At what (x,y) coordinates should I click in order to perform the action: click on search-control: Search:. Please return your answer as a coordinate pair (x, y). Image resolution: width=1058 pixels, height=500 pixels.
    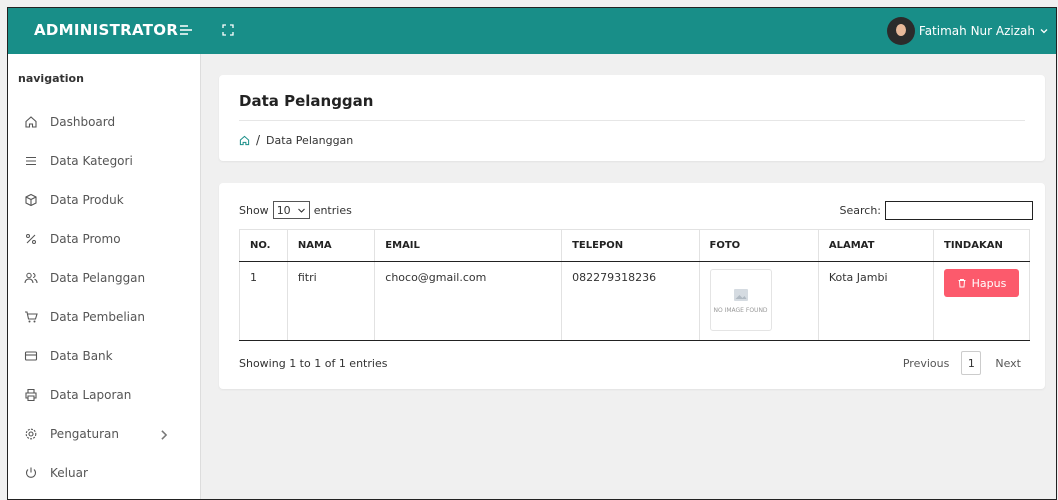
    Looking at the image, I should click on (936, 210).